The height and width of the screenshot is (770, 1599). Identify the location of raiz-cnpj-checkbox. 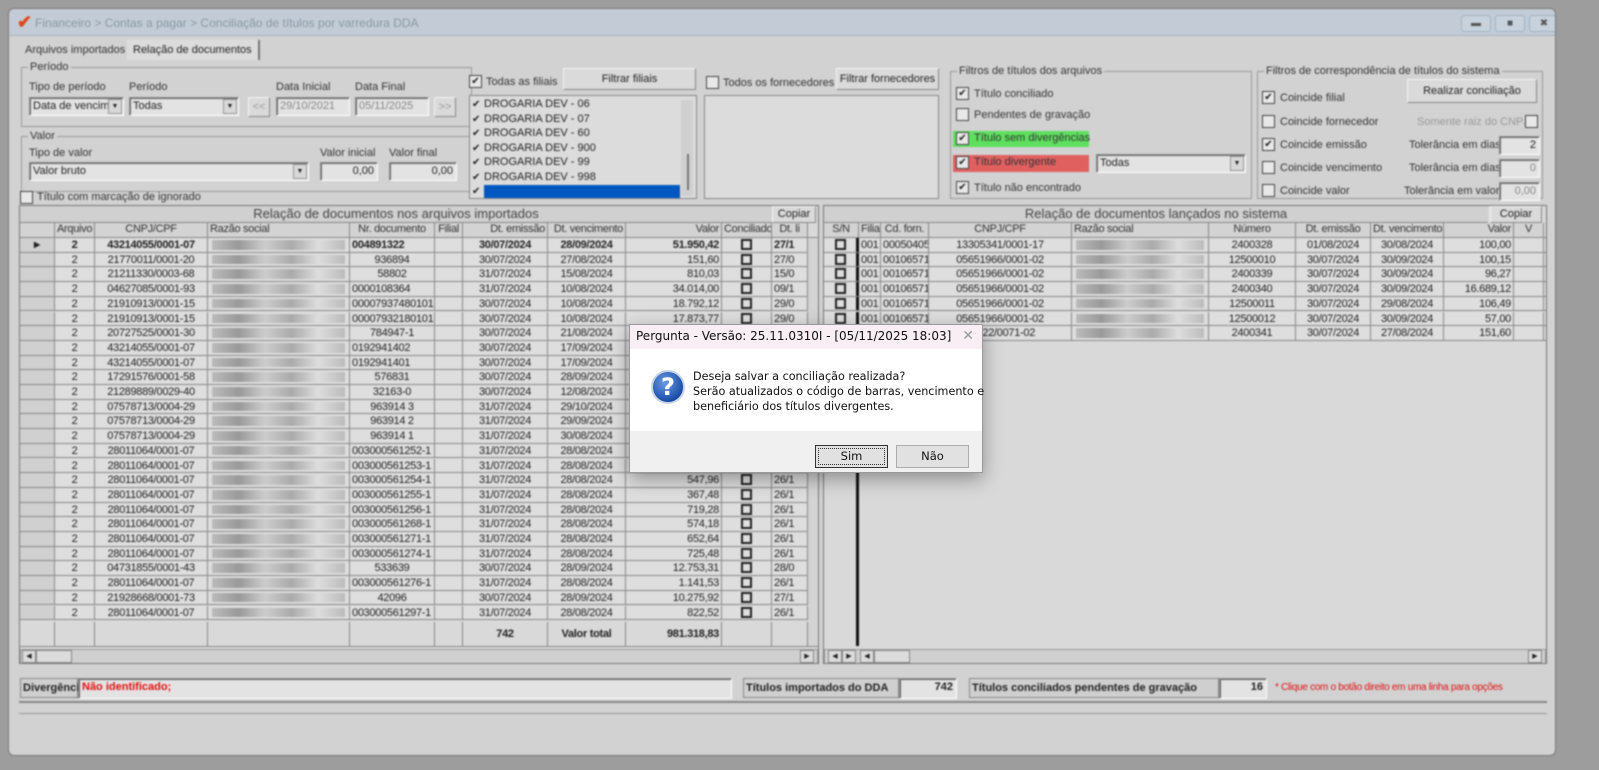
(1531, 121).